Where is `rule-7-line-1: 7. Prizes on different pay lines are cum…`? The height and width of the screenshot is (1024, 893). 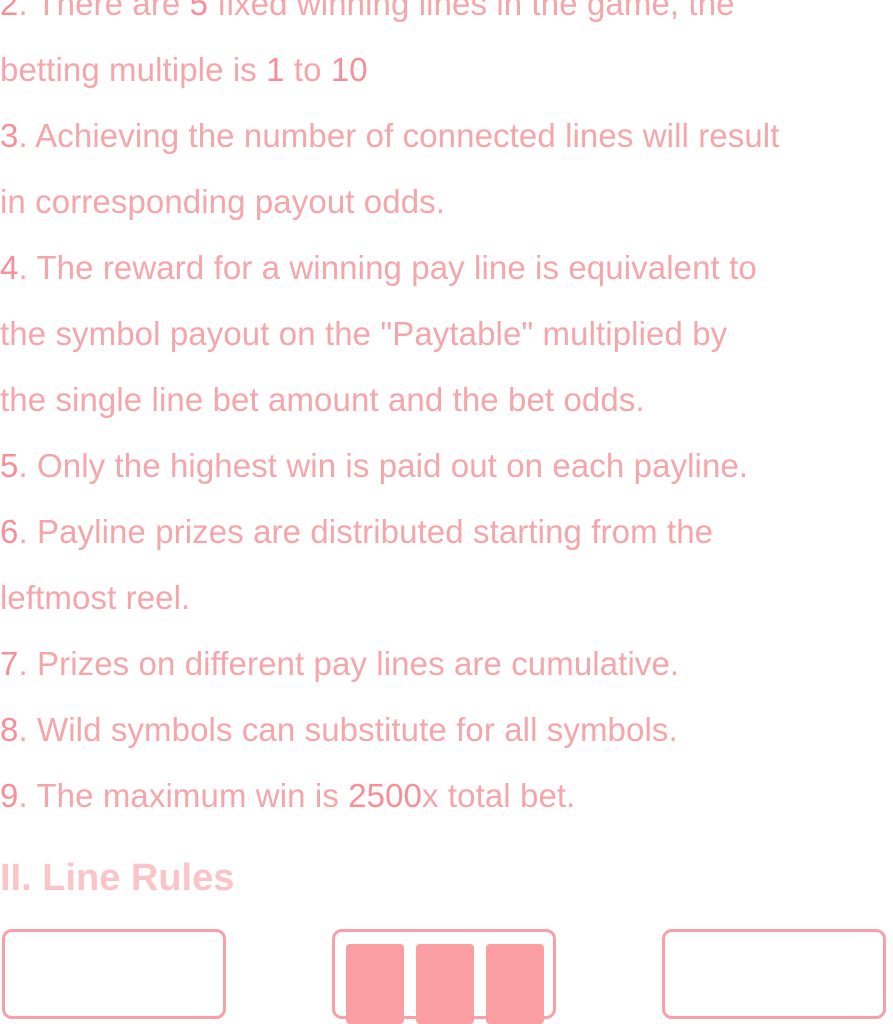 rule-7-line-1: 7. Prizes on different pay lines are cum… is located at coordinates (446, 664).